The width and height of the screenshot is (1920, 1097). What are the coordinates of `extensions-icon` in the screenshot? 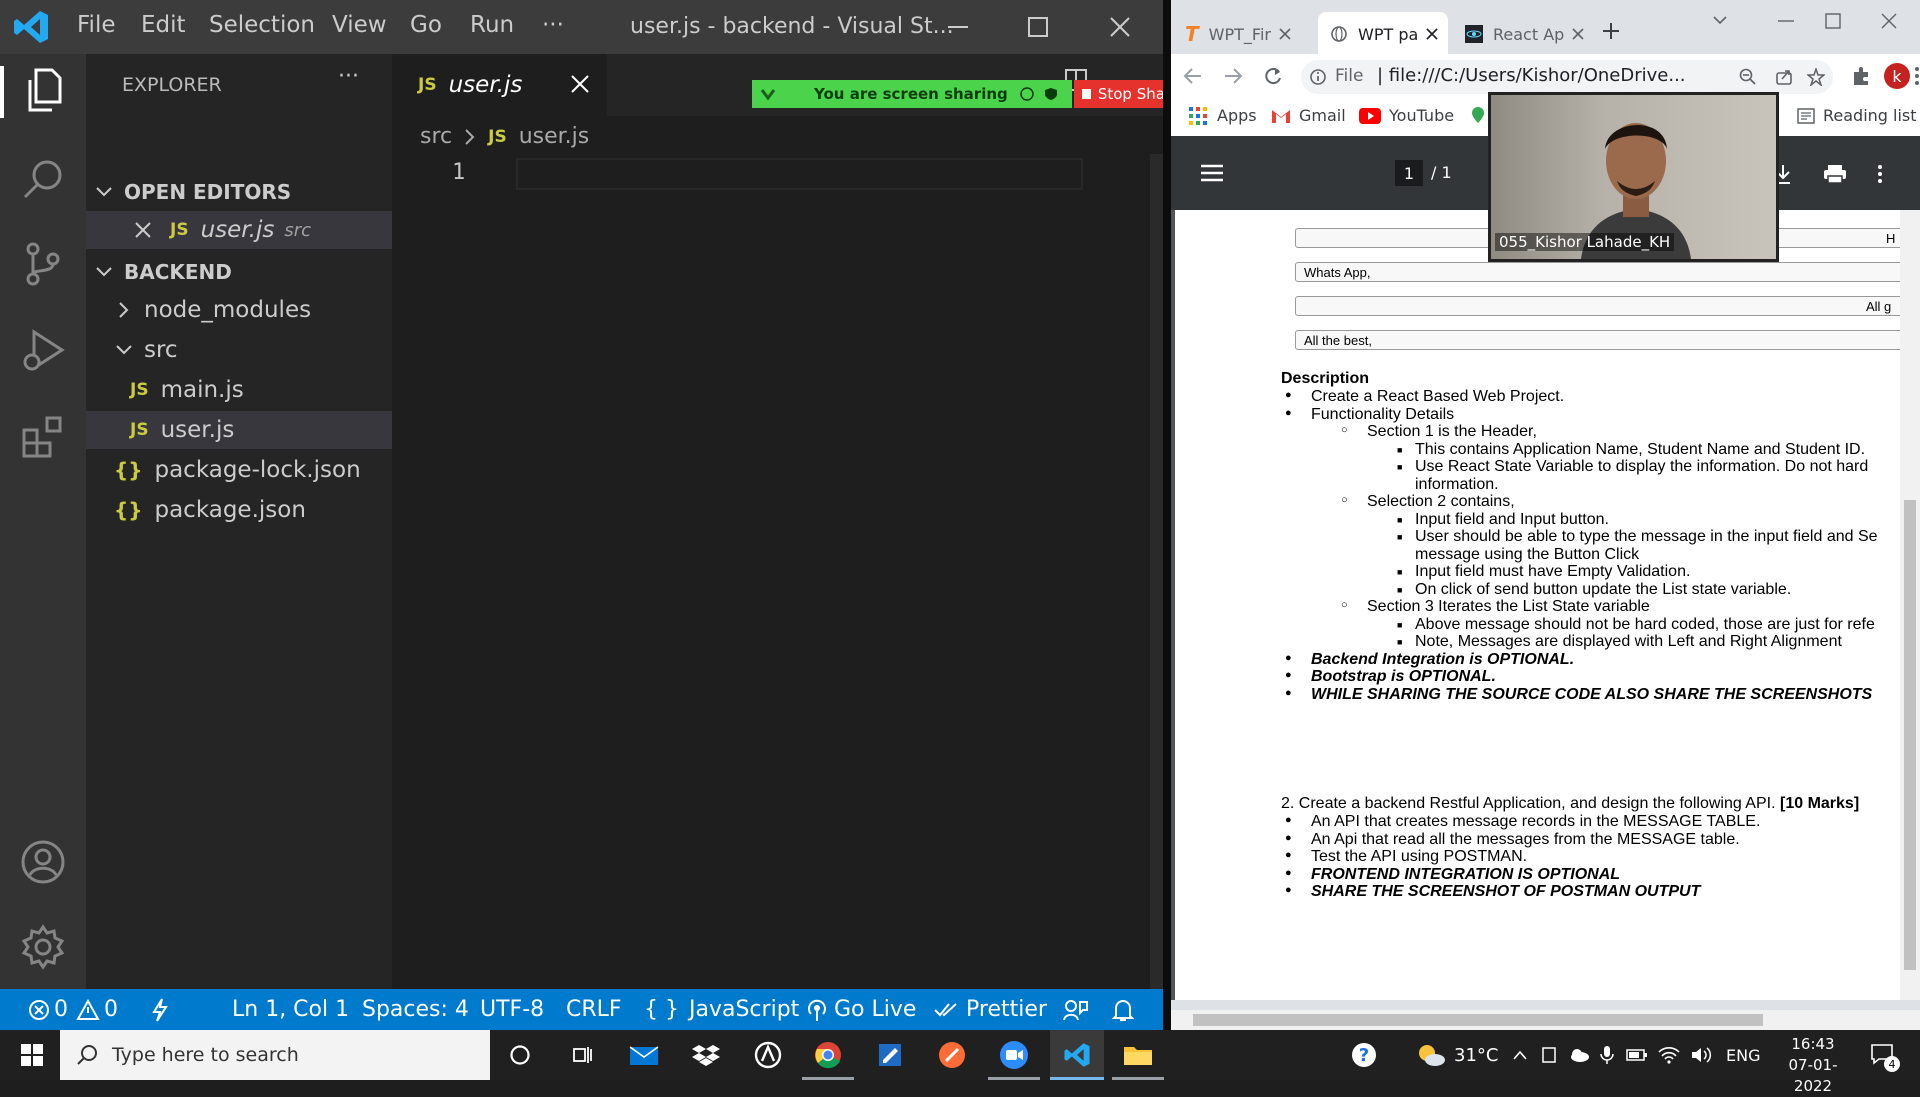 It's located at (43, 437).